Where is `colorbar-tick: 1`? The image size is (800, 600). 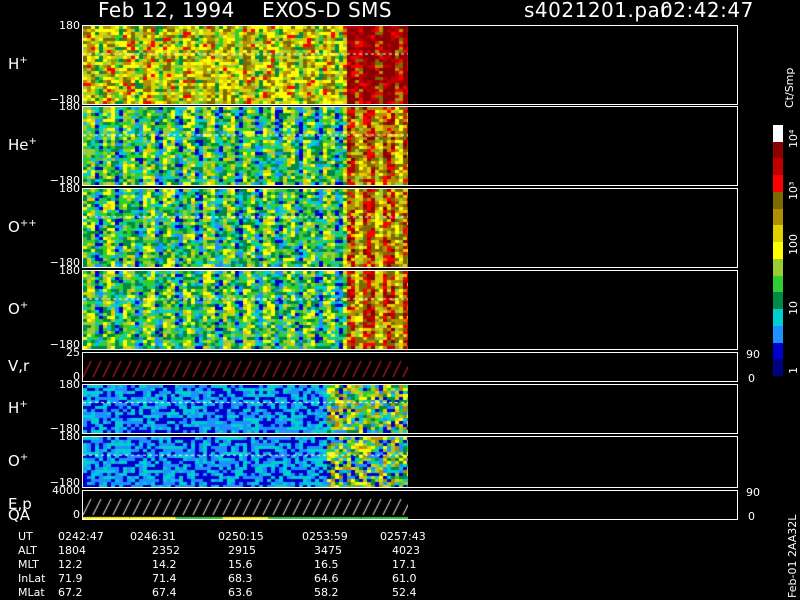
colorbar-tick: 1 is located at coordinates (793, 370).